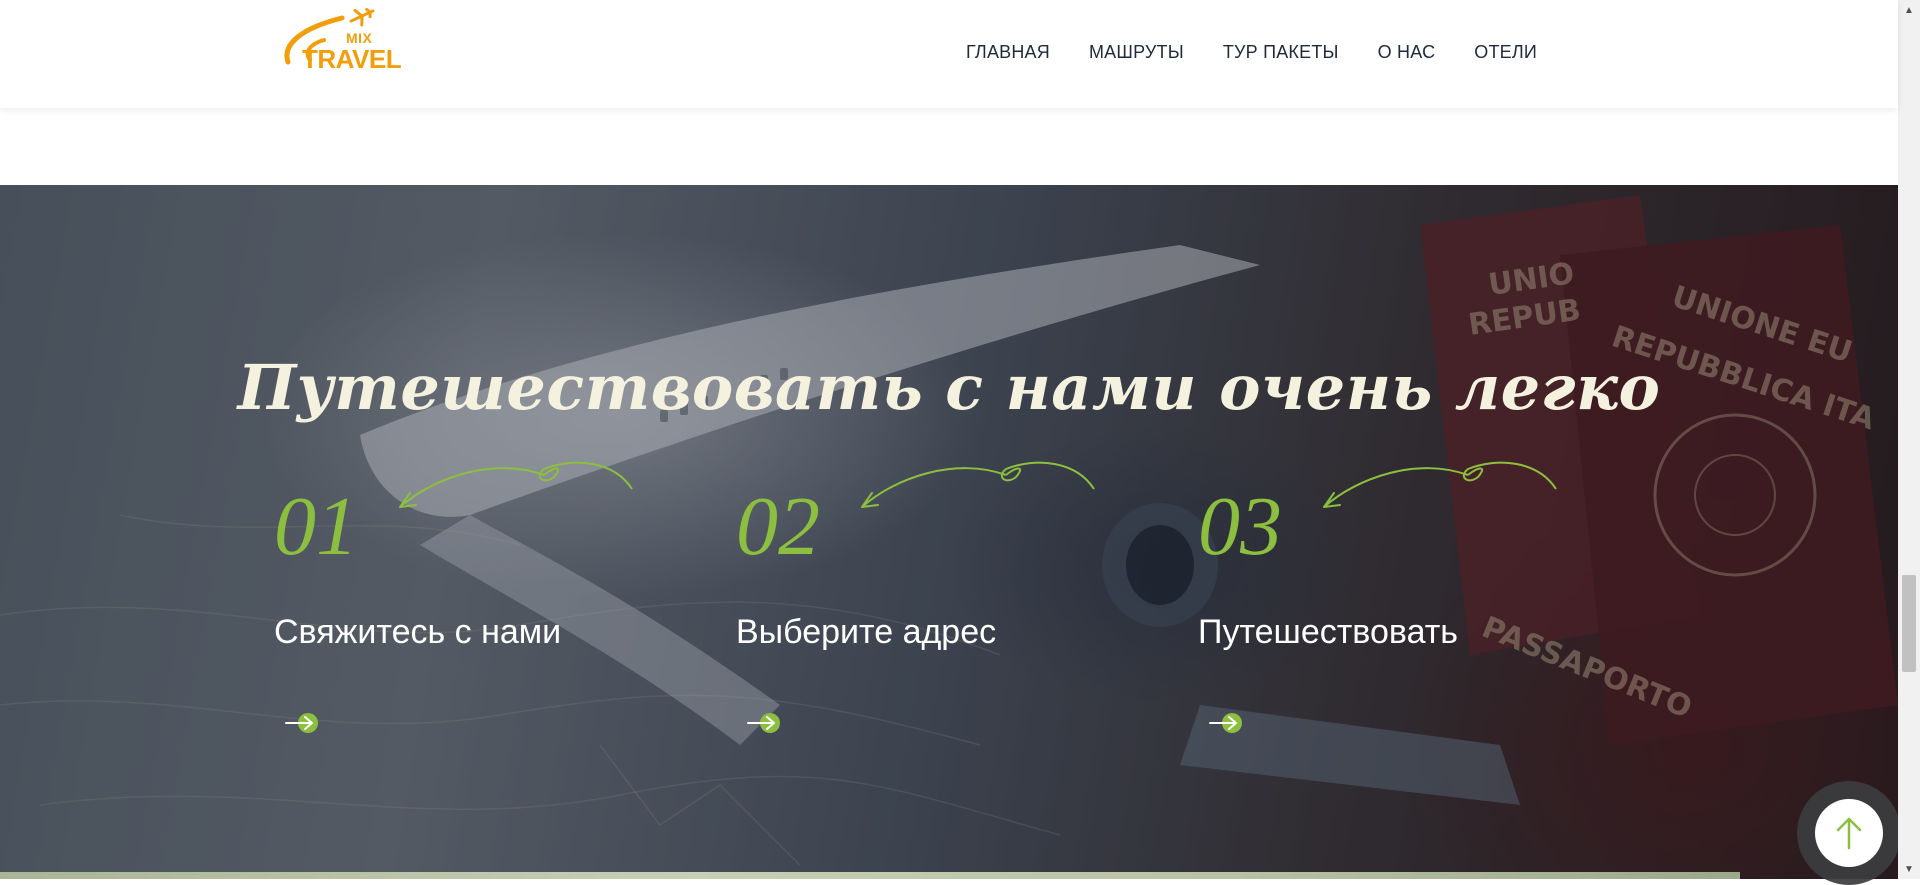  What do you see at coordinates (1136, 52) in the screenshot?
I see `nav-item-routes: МАШРУТЫ` at bounding box center [1136, 52].